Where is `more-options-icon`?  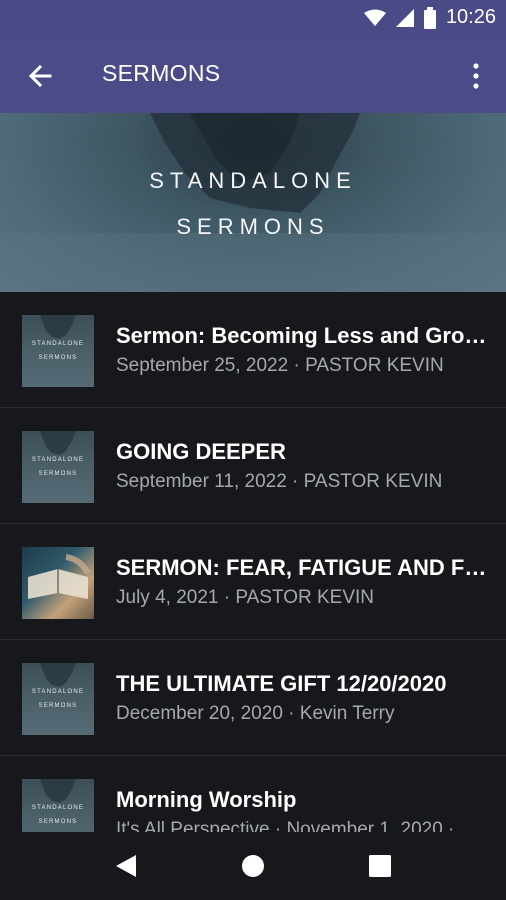
more-options-icon is located at coordinates (476, 76).